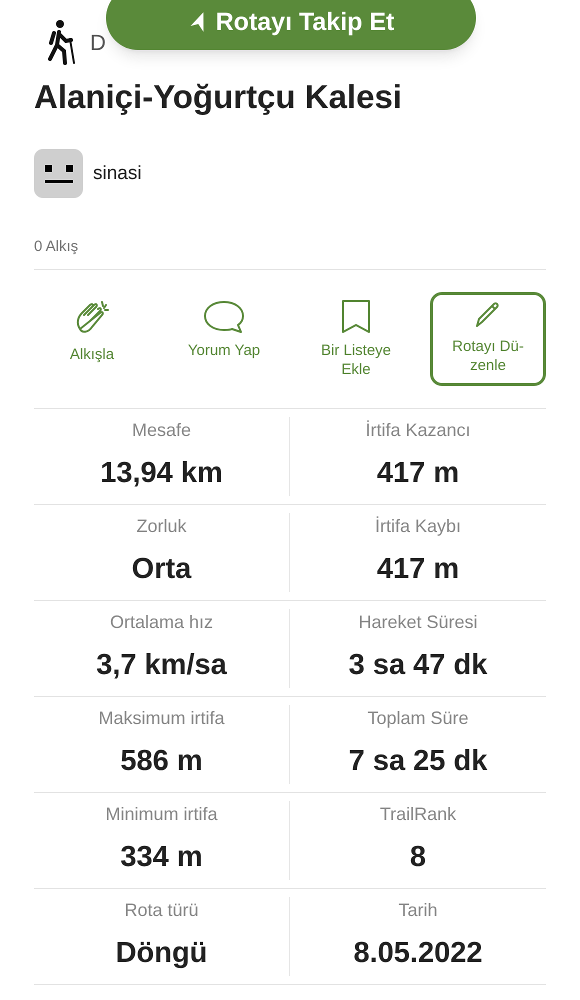 This screenshot has width=580, height=1000. What do you see at coordinates (161, 473) in the screenshot?
I see `stat-value: 13,94 km` at bounding box center [161, 473].